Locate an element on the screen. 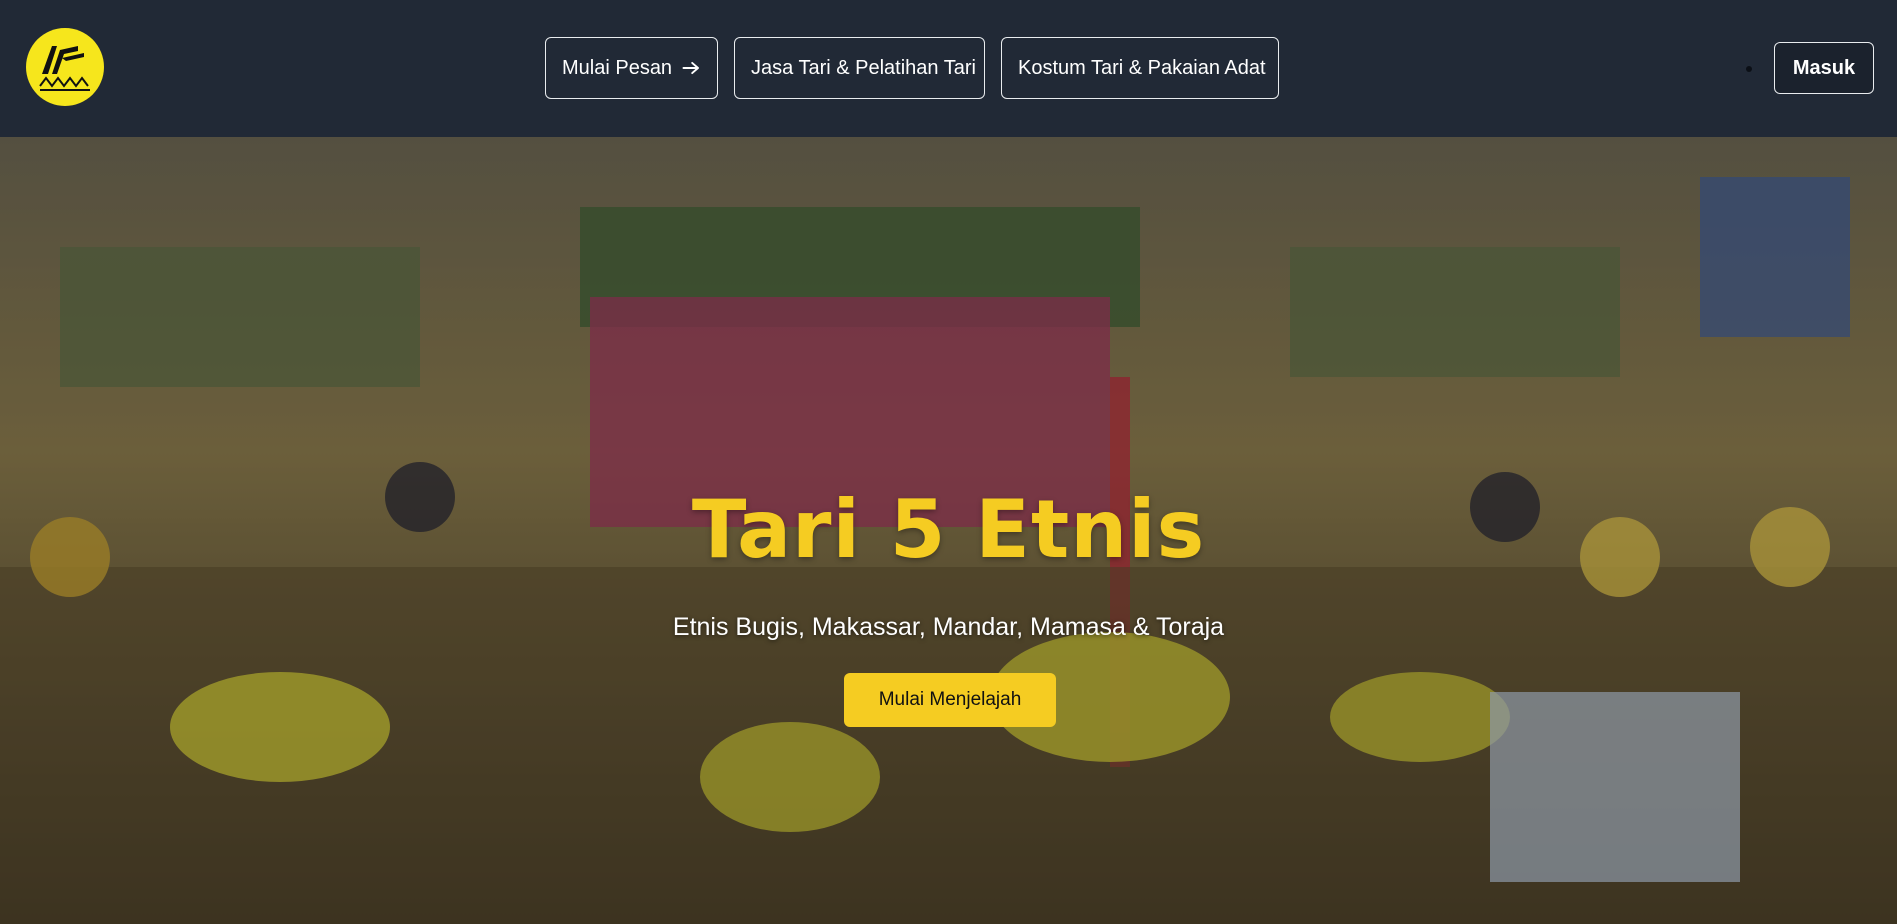 The width and height of the screenshot is (1897, 924). hero-title: Tari 5 Etnis is located at coordinates (948, 529).